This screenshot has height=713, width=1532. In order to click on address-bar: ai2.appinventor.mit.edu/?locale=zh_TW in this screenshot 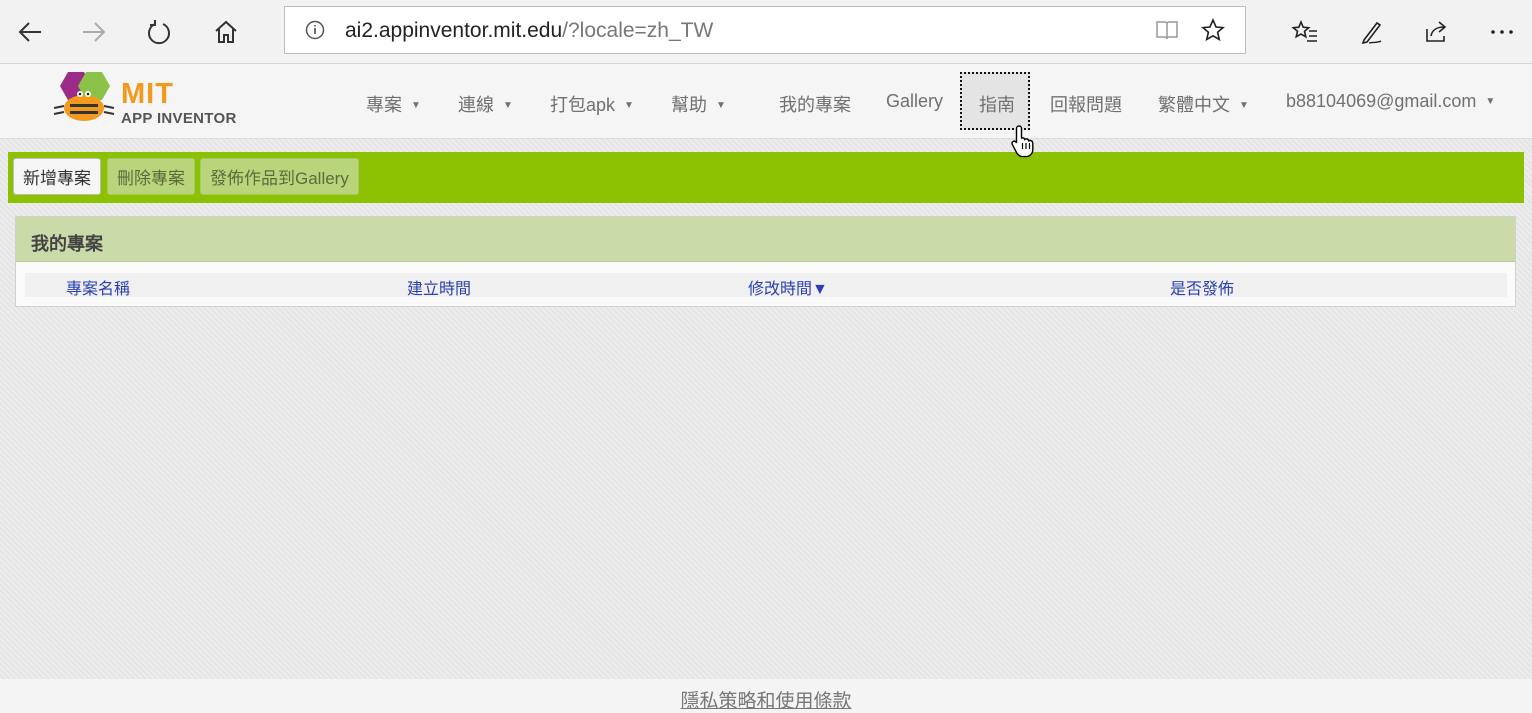, I will do `click(765, 30)`.